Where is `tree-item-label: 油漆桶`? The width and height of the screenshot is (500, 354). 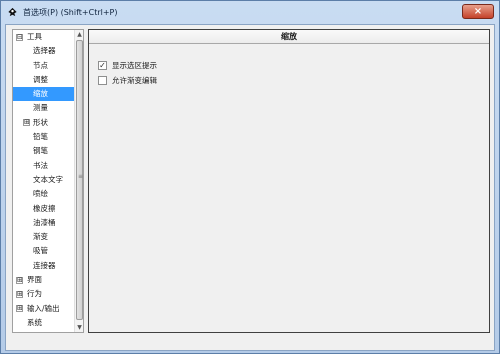
tree-item-label: 油漆桶 is located at coordinates (44, 222).